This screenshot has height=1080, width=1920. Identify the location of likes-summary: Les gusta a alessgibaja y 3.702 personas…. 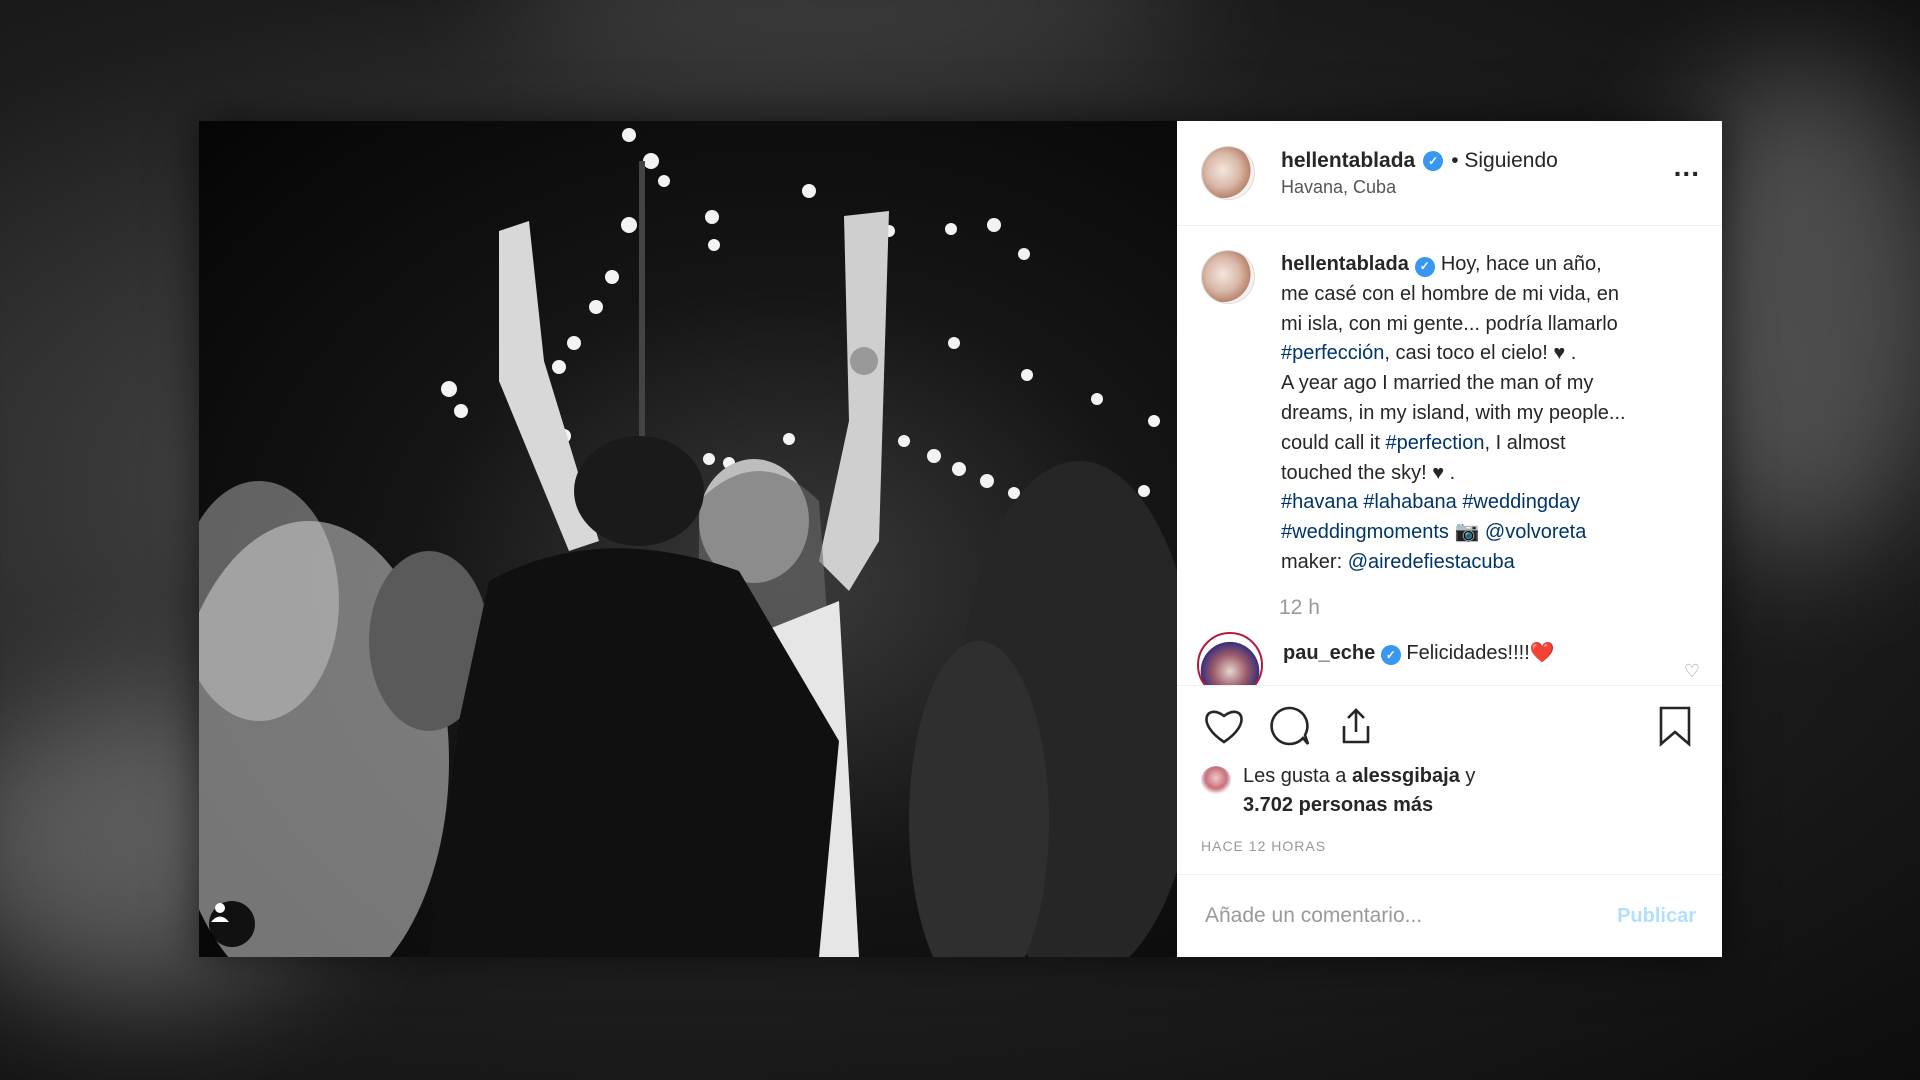
(1449, 791).